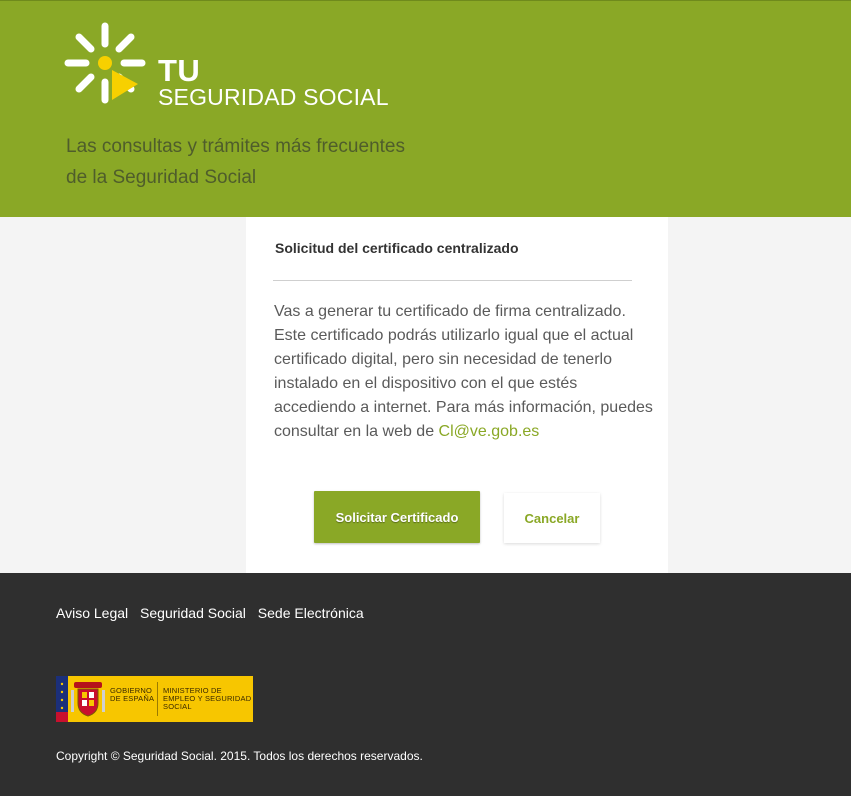  What do you see at coordinates (489, 431) in the screenshot?
I see `clave-link: Cl@ve.gob.es` at bounding box center [489, 431].